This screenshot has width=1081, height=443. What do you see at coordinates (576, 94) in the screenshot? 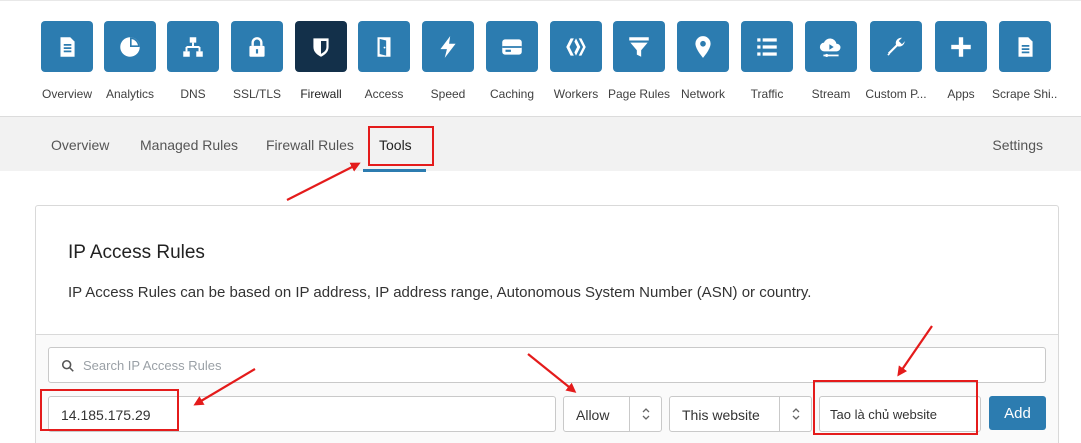
I see `nav-label: Workers` at bounding box center [576, 94].